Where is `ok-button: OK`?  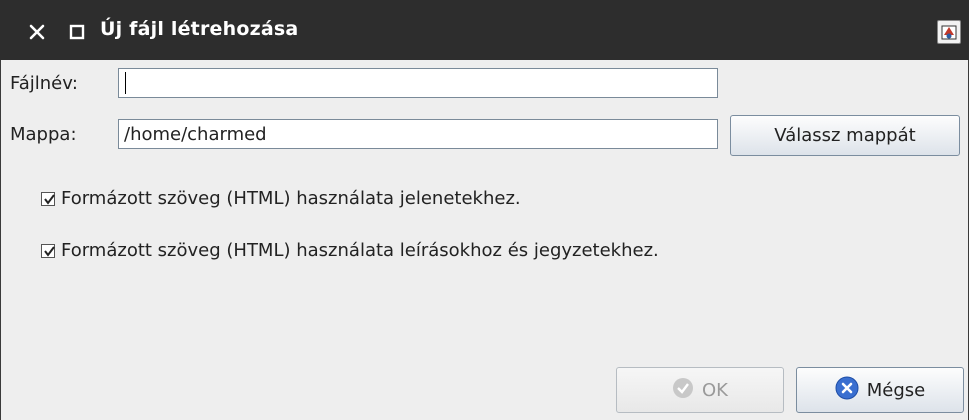 ok-button: OK is located at coordinates (700, 390).